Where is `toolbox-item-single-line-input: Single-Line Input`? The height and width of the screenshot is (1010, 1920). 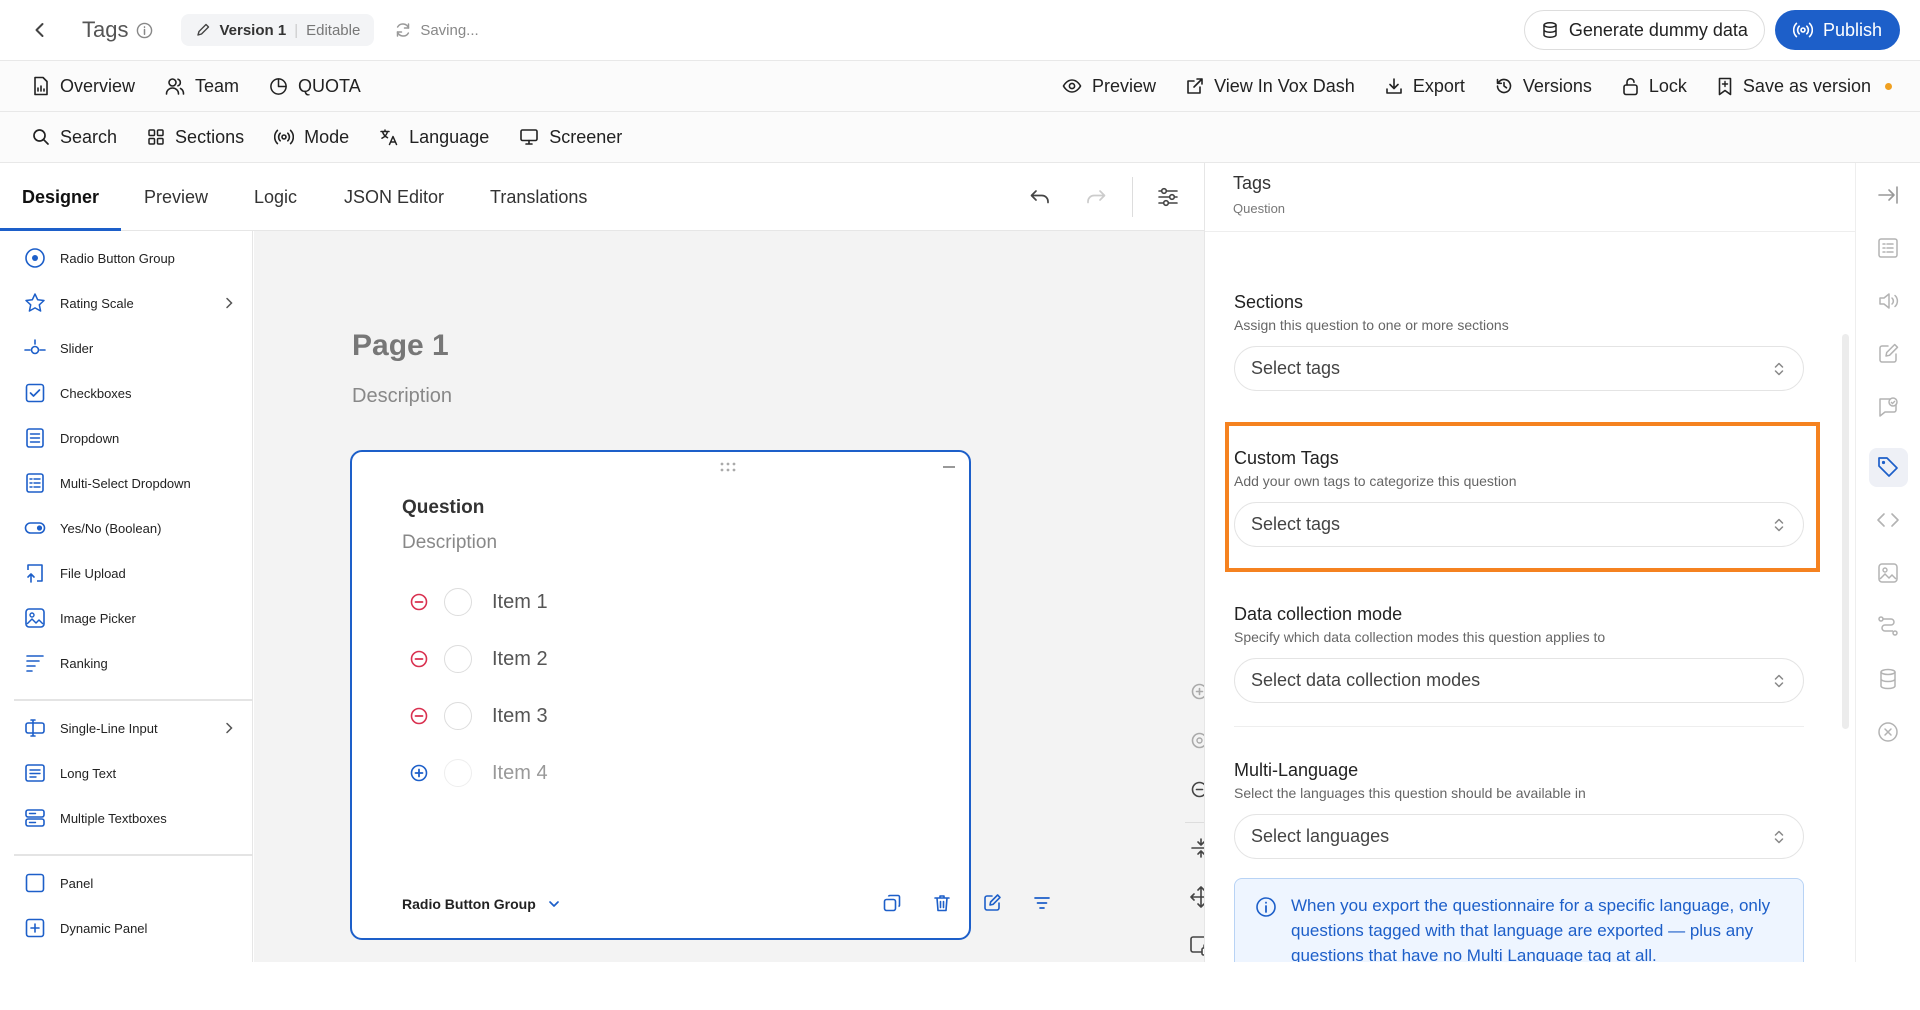
toolbox-item-single-line-input: Single-Line Input is located at coordinates (129, 728).